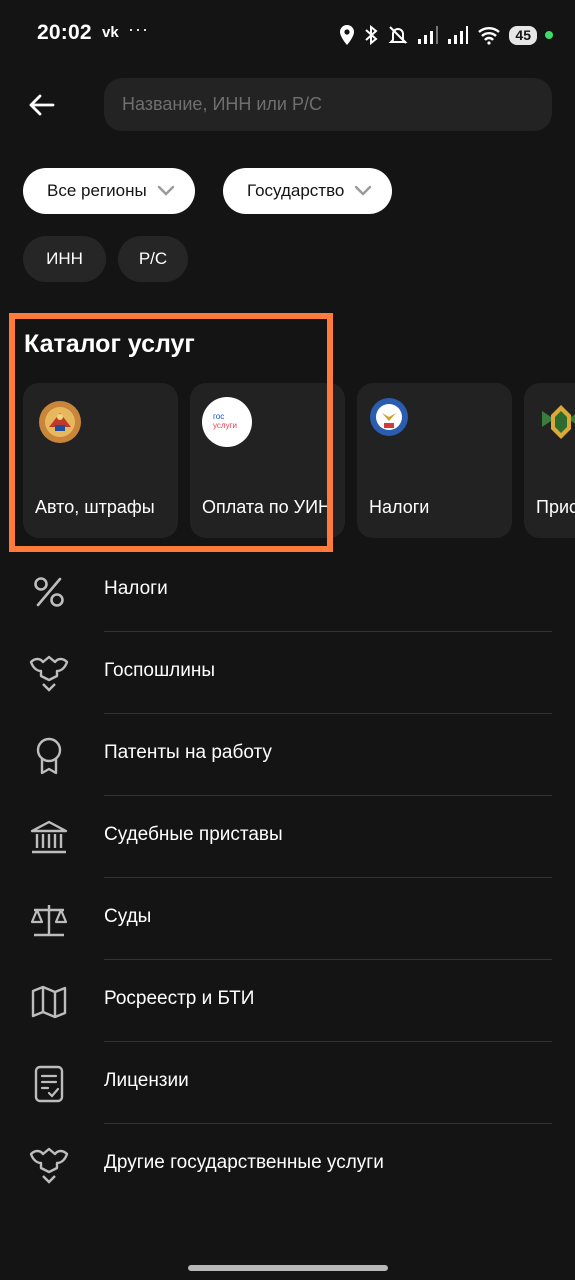  I want to click on catalog-card-label: Оплата по УИН, so click(267, 507).